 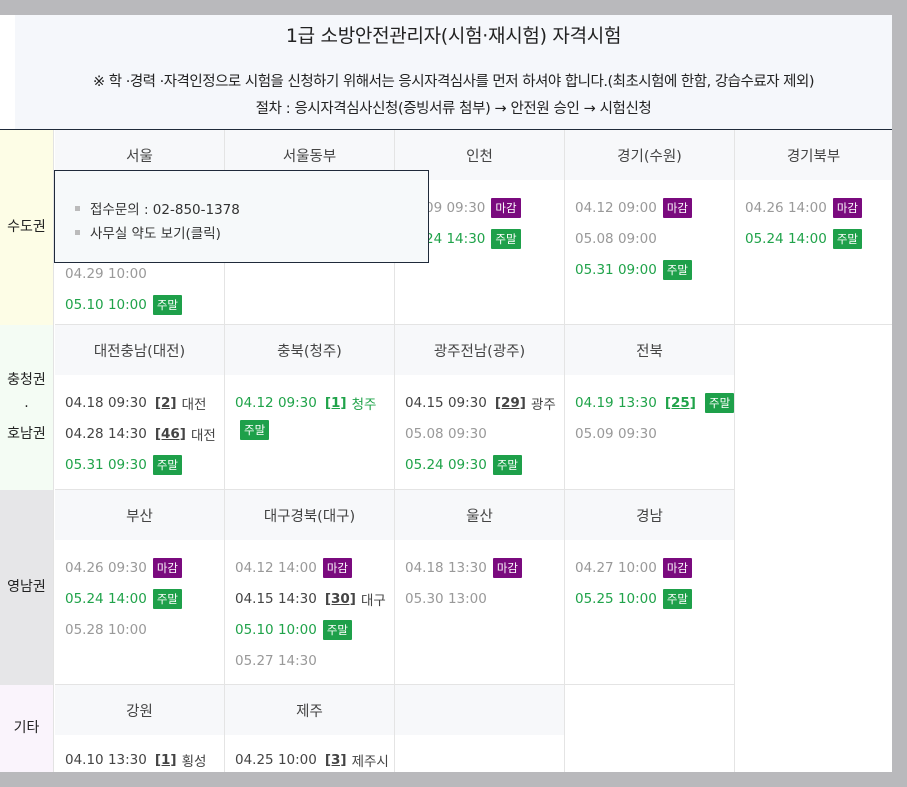 What do you see at coordinates (446, 433) in the screenshot?
I see `exam-slot: 05.08 09:30` at bounding box center [446, 433].